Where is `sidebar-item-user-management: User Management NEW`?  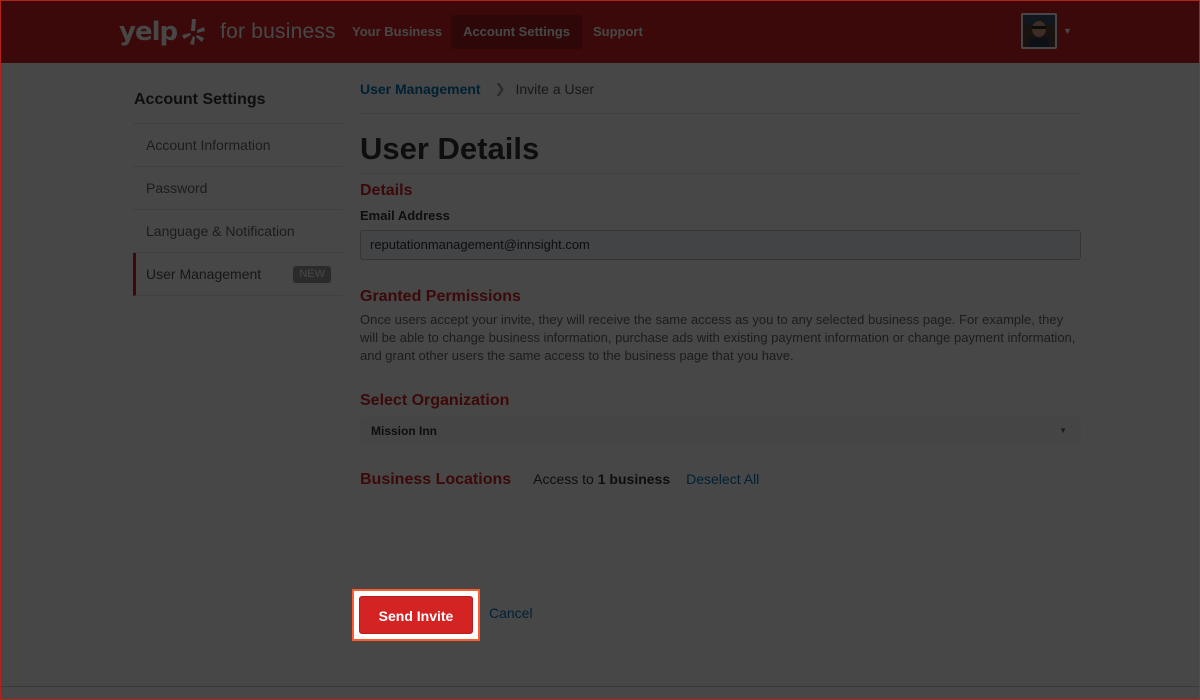 sidebar-item-user-management: User Management NEW is located at coordinates (238, 274).